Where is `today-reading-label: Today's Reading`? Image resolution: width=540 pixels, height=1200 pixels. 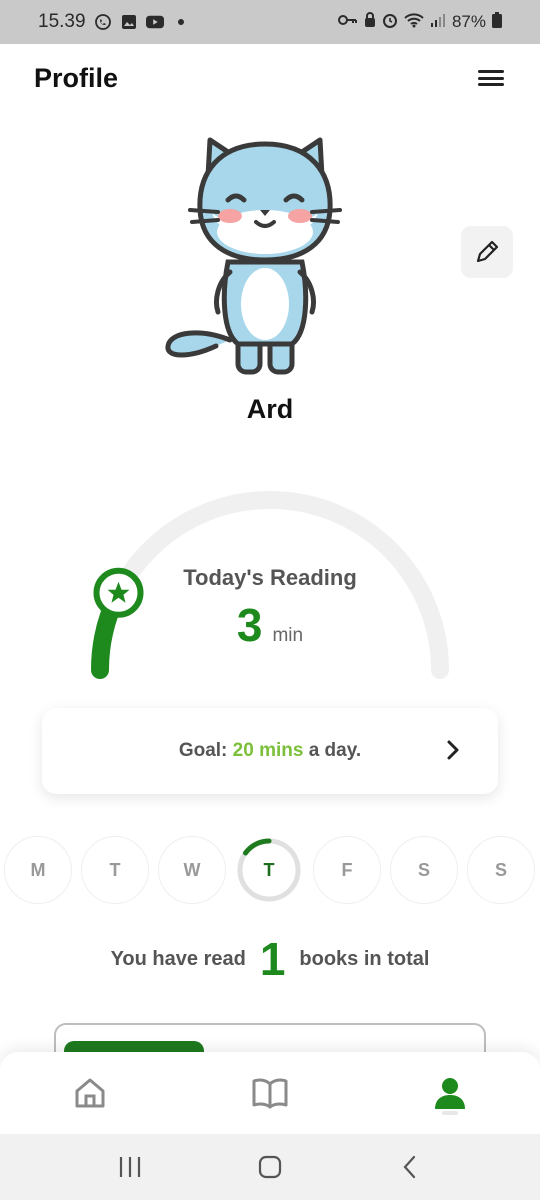 today-reading-label: Today's Reading is located at coordinates (270, 577).